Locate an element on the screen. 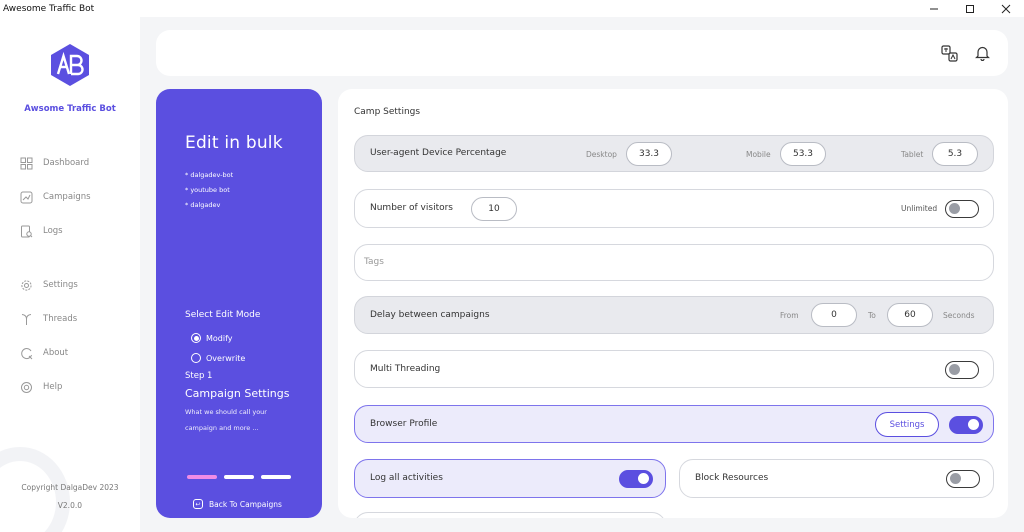 Image resolution: width=1024 pixels, height=532 pixels. log-activities-label: Log all activities is located at coordinates (406, 478).